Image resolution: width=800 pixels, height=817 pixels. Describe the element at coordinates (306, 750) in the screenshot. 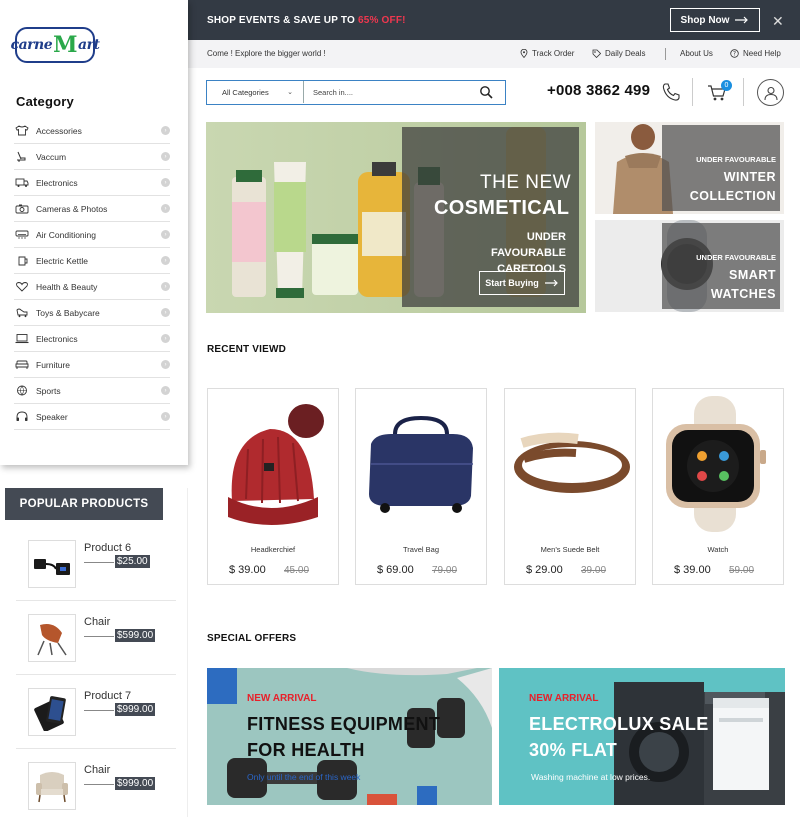

I see `offer-title-line2: FOR HEALTH` at that location.